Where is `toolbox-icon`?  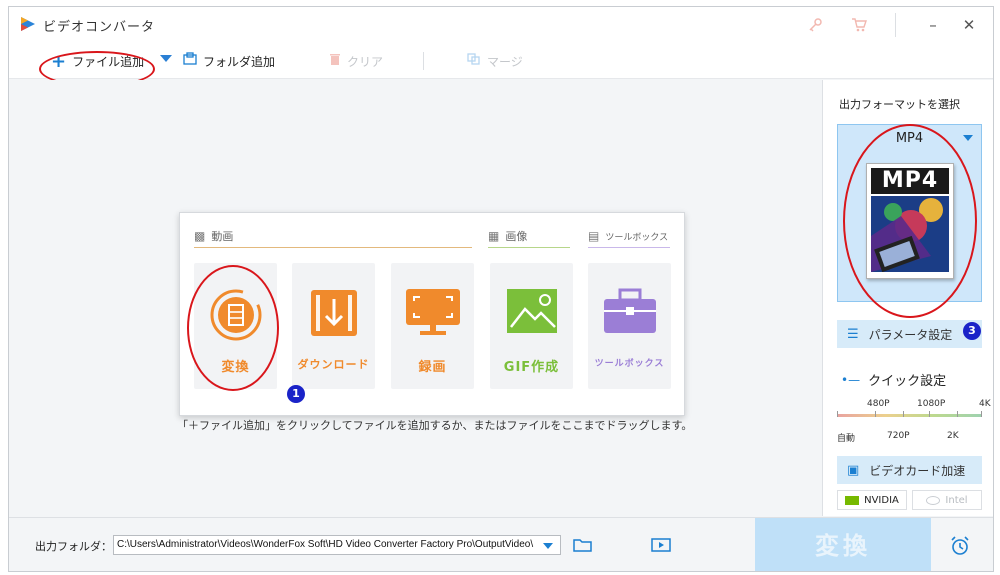
toolbox-icon is located at coordinates (629, 310).